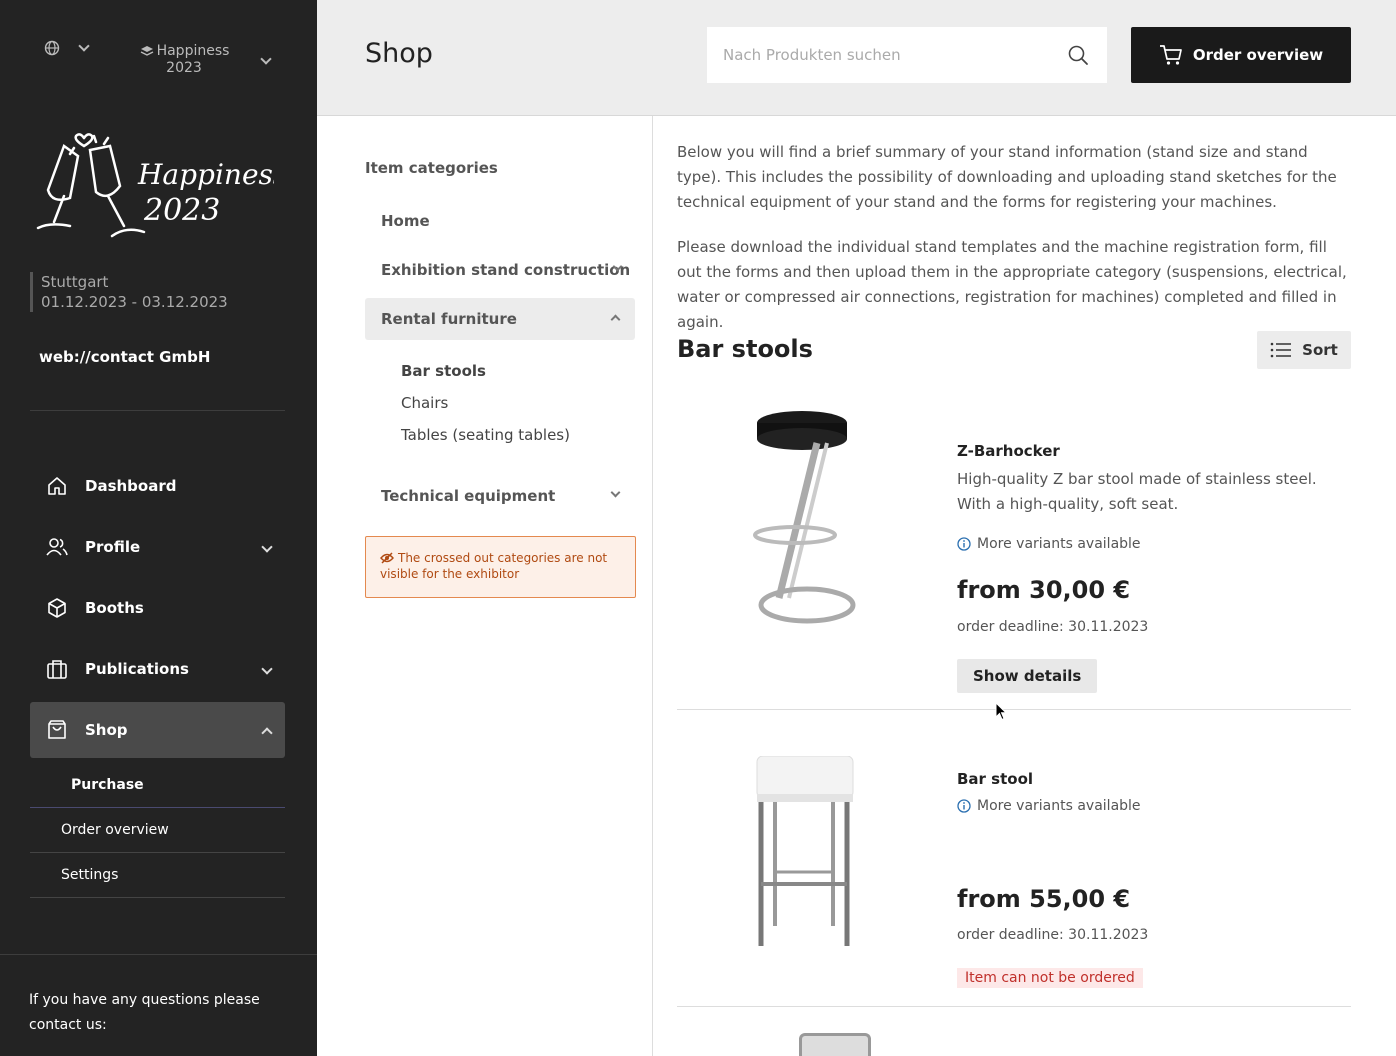 This screenshot has width=1396, height=1056. I want to click on category-rental-furniture: Rental furniture, so click(500, 319).